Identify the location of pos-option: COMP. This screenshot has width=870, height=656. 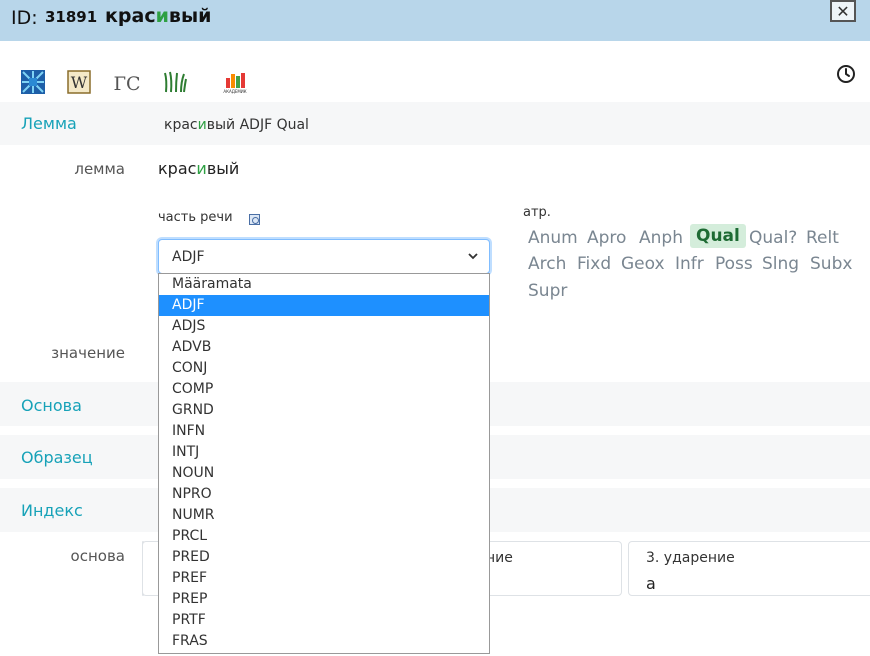
(324, 389).